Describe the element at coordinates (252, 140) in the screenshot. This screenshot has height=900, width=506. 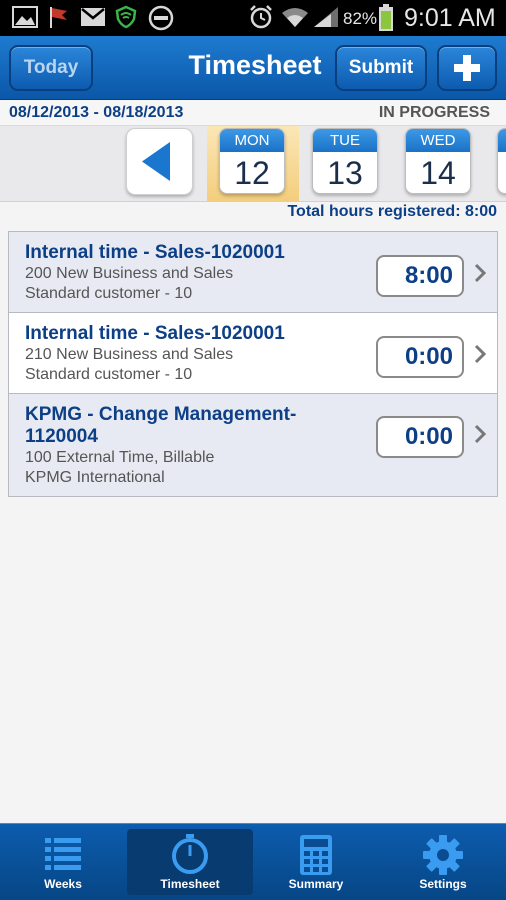
I see `day-name: MON` at that location.